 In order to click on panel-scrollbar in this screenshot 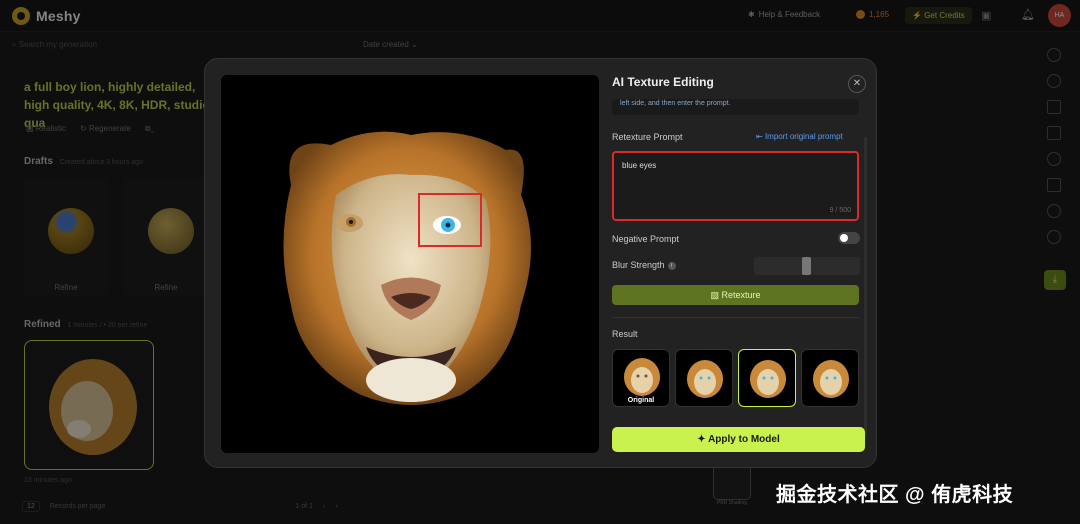, I will do `click(865, 287)`.